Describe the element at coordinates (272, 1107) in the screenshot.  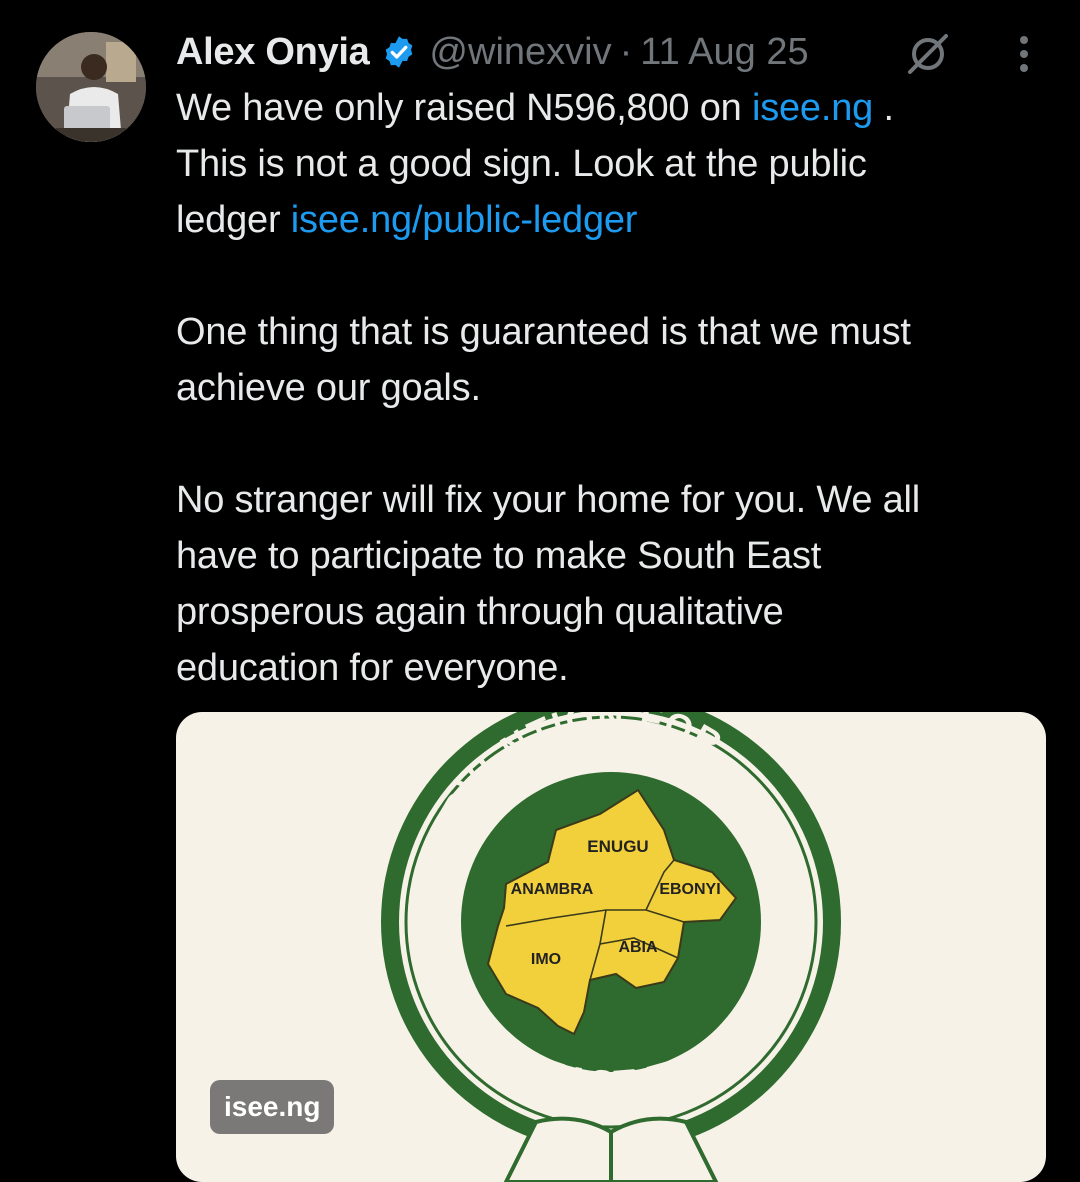
I see `card-domain-badge: isee.ng` at that location.